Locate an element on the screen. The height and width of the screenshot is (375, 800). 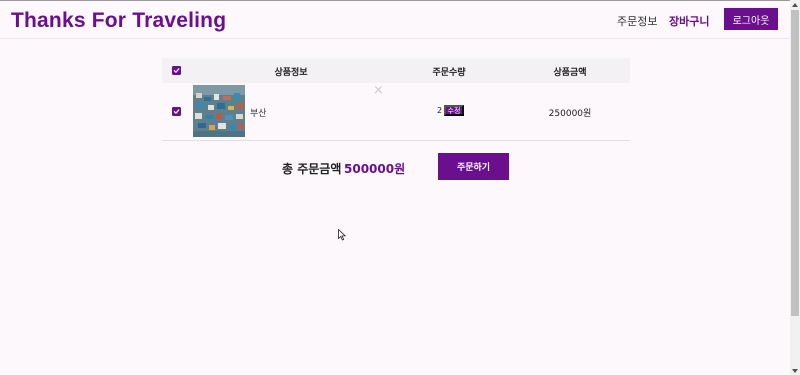
cart-table-header: 상품정보 주문수량 상품금액 is located at coordinates (396, 70).